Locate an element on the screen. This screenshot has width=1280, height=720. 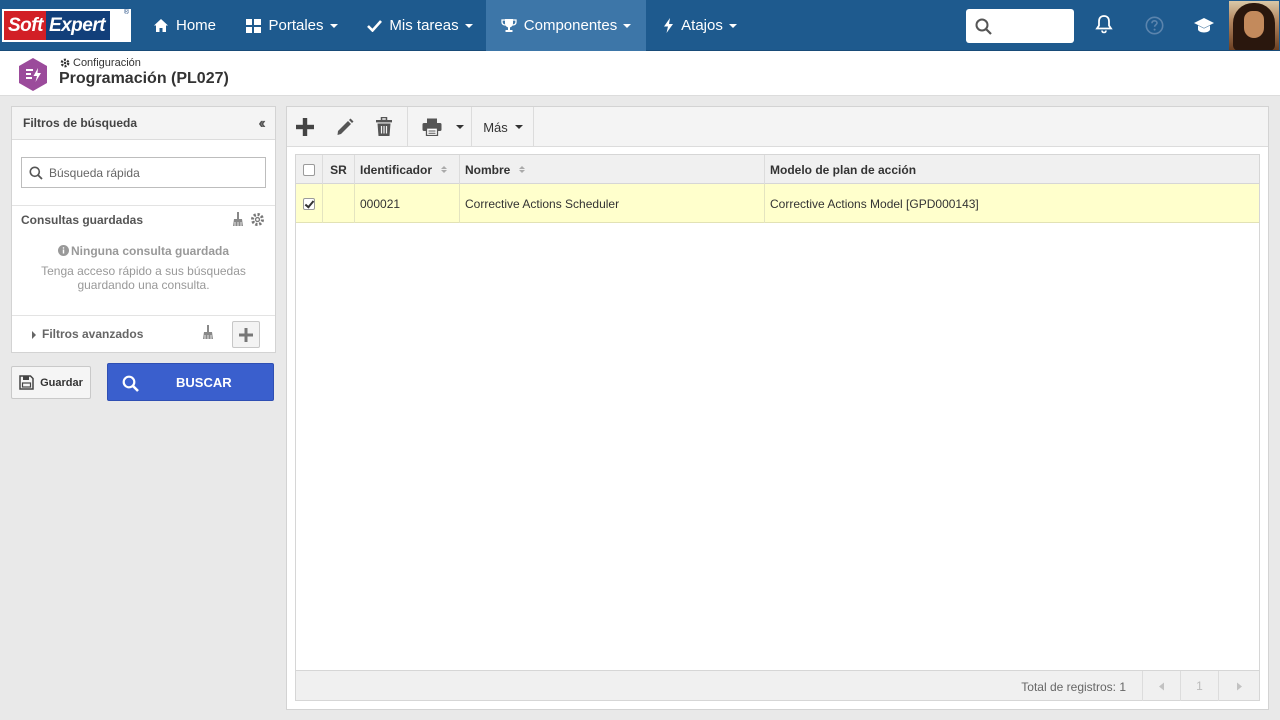
quick-search-field is located at coordinates (143, 172).